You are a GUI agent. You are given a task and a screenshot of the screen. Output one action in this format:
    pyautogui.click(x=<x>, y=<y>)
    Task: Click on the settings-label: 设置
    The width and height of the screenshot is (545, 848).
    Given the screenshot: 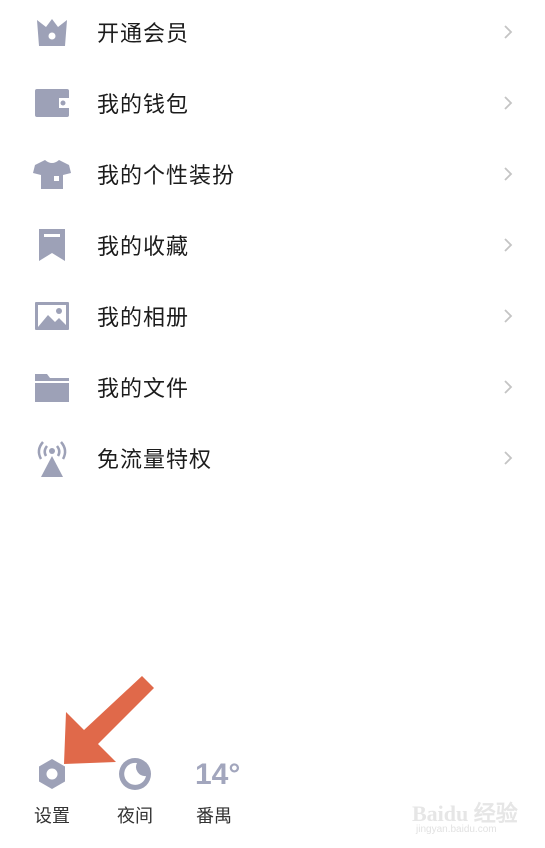 What is the action you would take?
    pyautogui.click(x=52, y=816)
    